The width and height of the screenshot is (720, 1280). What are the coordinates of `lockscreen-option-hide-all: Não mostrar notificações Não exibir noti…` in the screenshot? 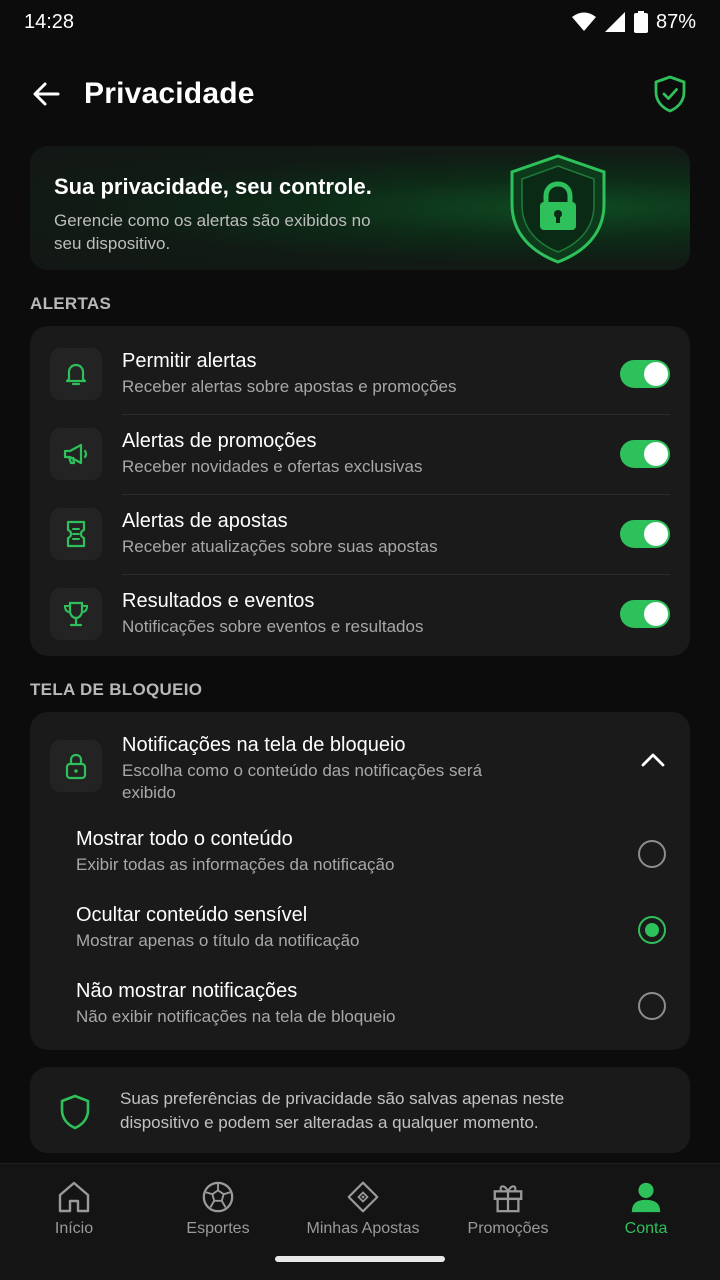 It's located at (360, 1015).